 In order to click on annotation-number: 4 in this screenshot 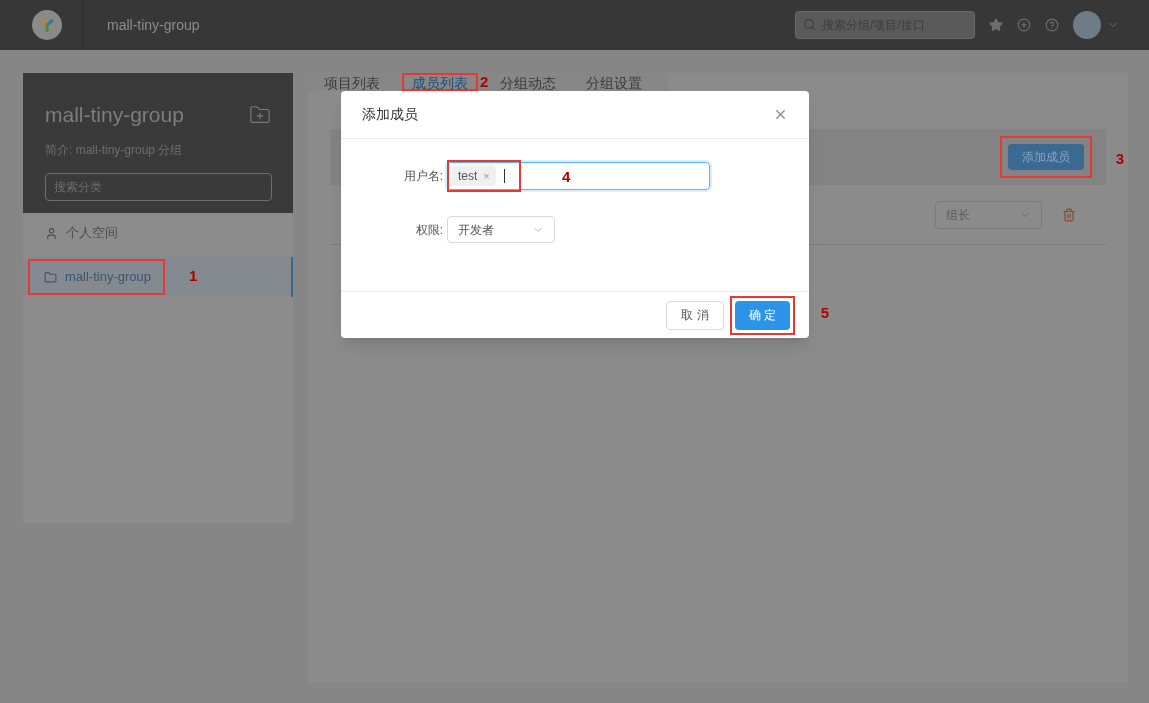, I will do `click(566, 177)`.